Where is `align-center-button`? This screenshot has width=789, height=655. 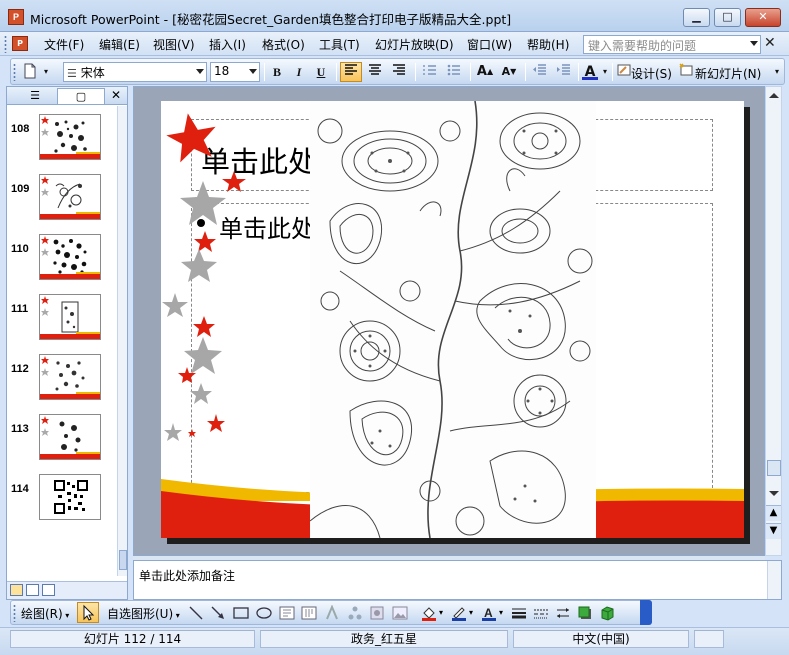
align-center-button is located at coordinates (375, 72).